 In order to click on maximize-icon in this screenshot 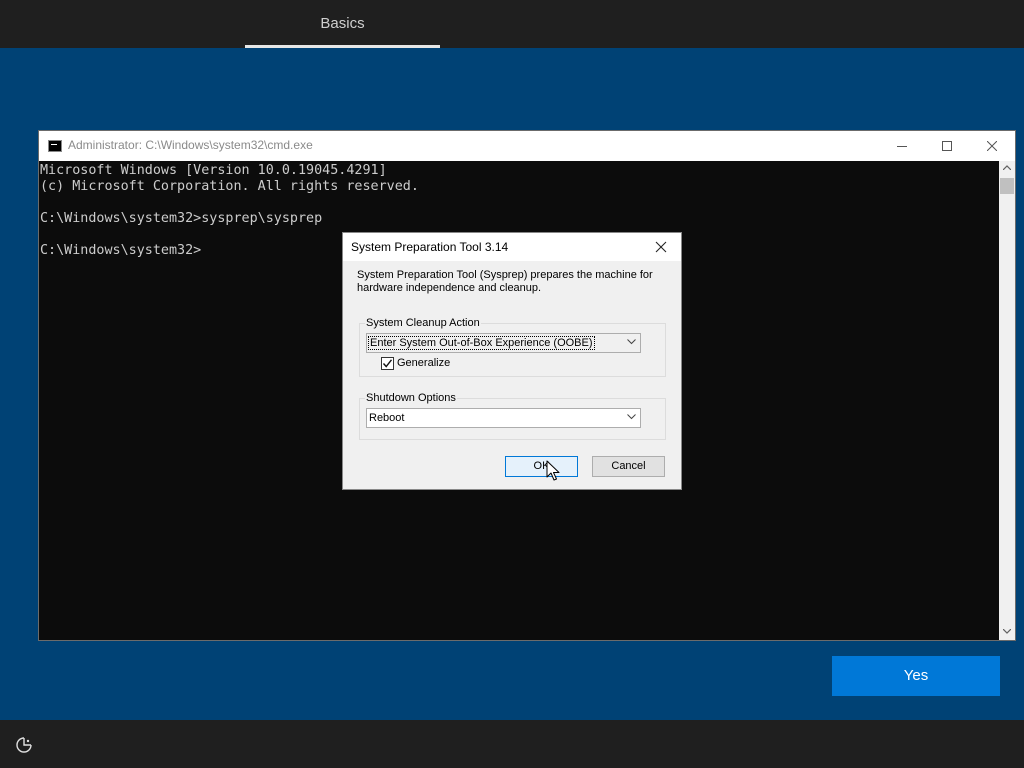, I will do `click(947, 146)`.